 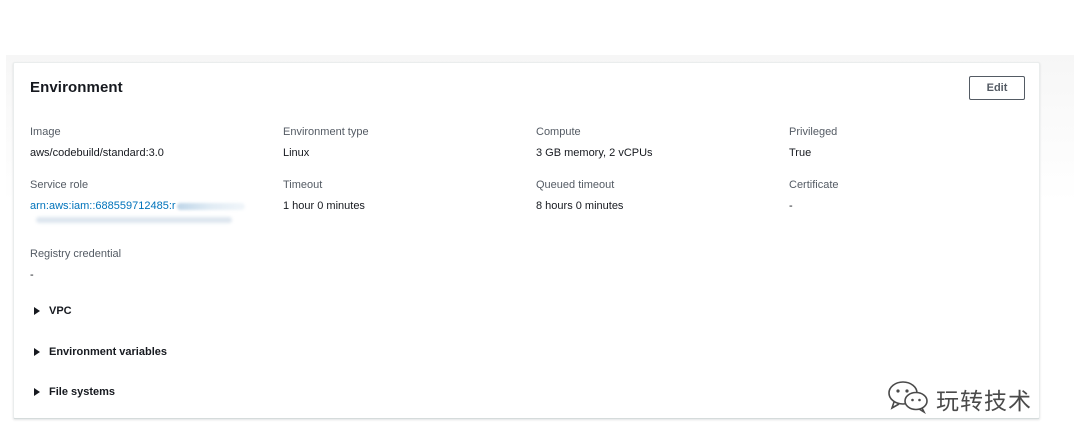 I want to click on expander-file-systems: File systems, so click(x=74, y=392).